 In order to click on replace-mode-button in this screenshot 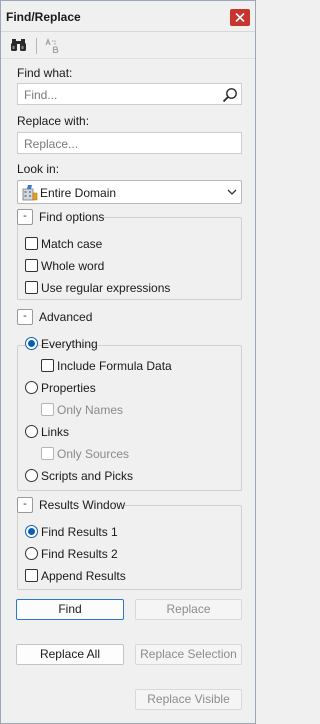, I will do `click(53, 45)`.